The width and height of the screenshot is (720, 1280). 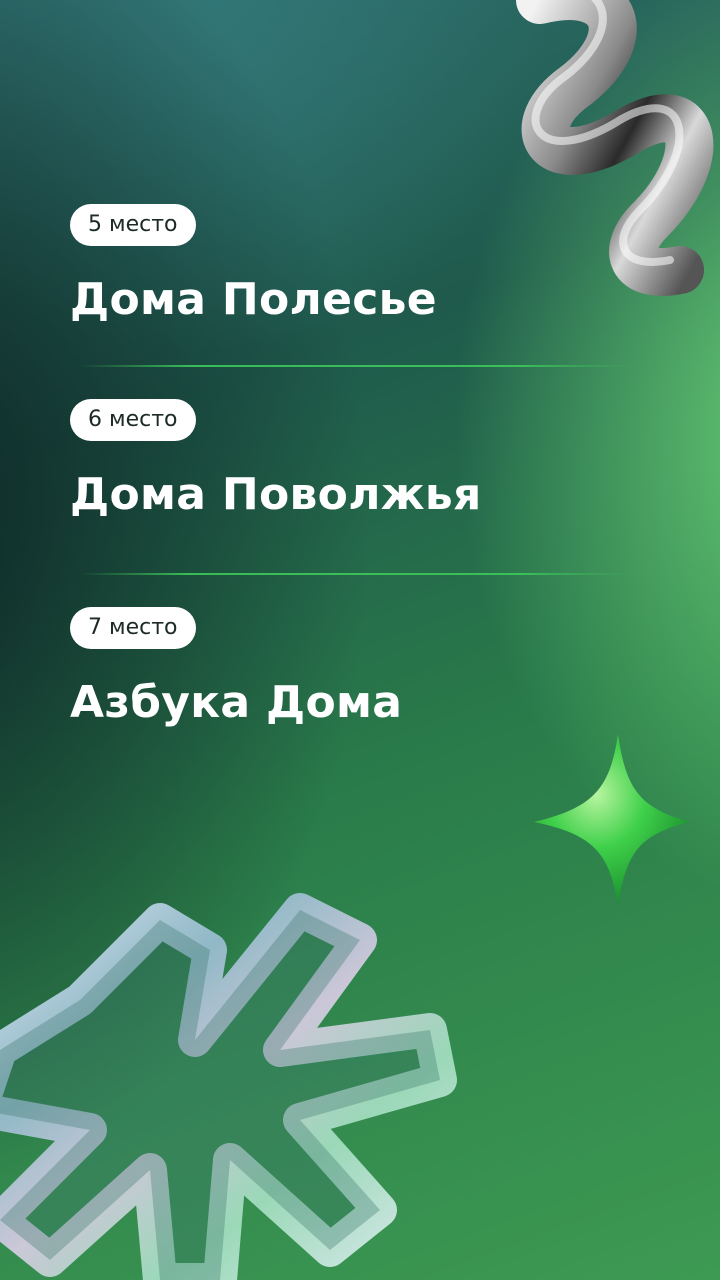 What do you see at coordinates (133, 420) in the screenshot?
I see `rank-badge: 6 место` at bounding box center [133, 420].